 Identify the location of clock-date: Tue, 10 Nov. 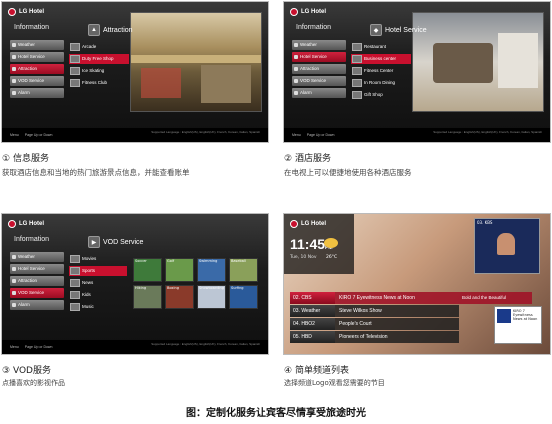
(303, 257).